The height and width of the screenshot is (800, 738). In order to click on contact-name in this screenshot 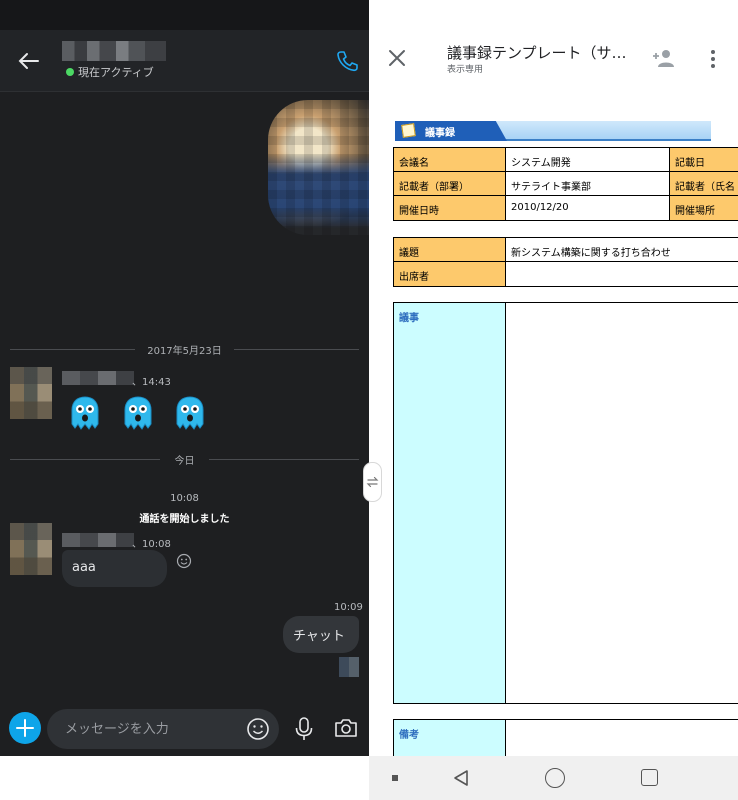, I will do `click(114, 51)`.